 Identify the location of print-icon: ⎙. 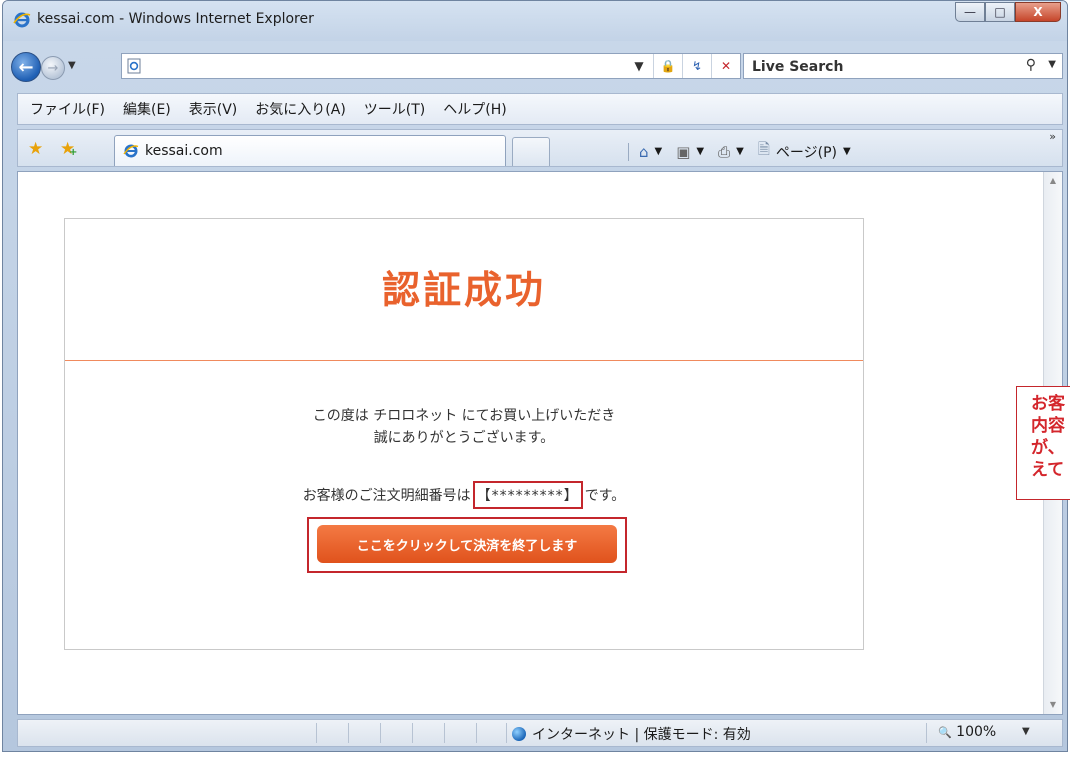
(724, 152).